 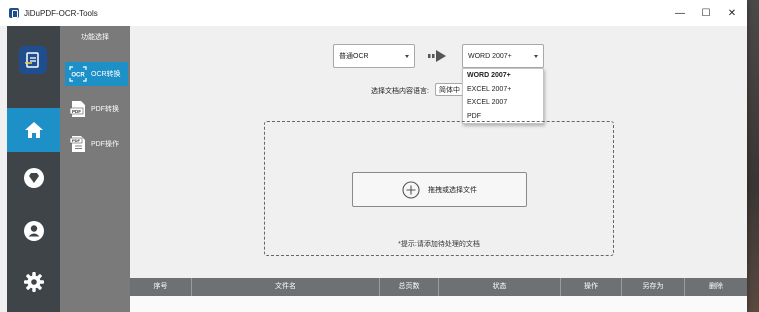 What do you see at coordinates (409, 287) in the screenshot?
I see `column-header-pages: 总页数` at bounding box center [409, 287].